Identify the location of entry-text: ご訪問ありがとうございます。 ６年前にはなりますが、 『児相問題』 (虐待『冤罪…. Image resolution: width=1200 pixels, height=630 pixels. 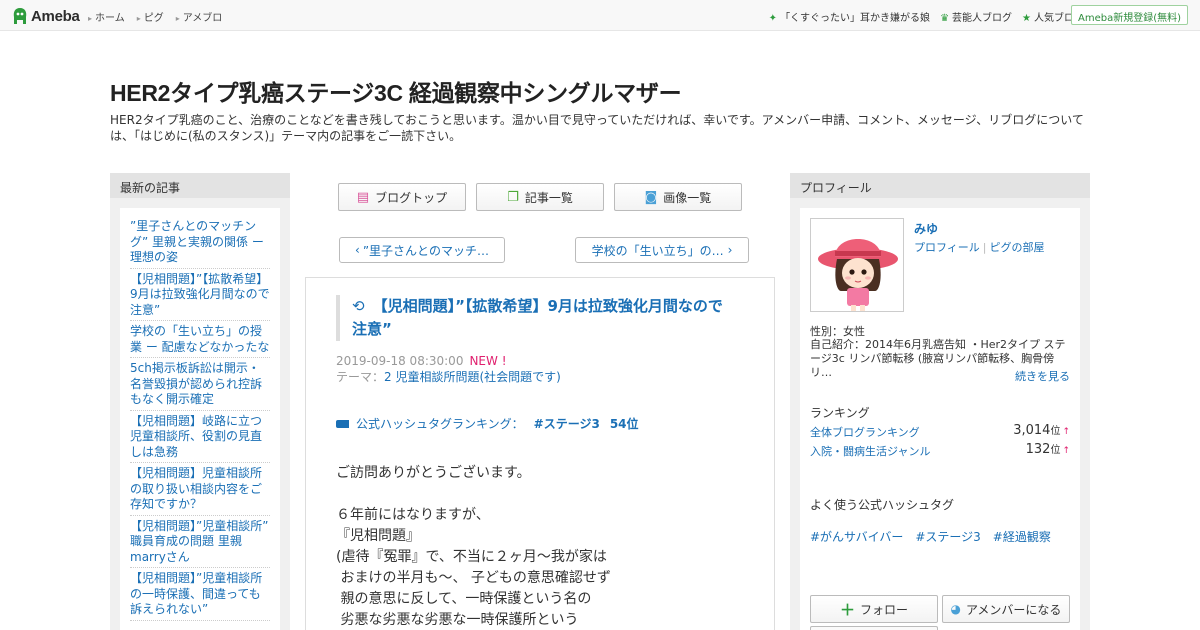
(473, 546).